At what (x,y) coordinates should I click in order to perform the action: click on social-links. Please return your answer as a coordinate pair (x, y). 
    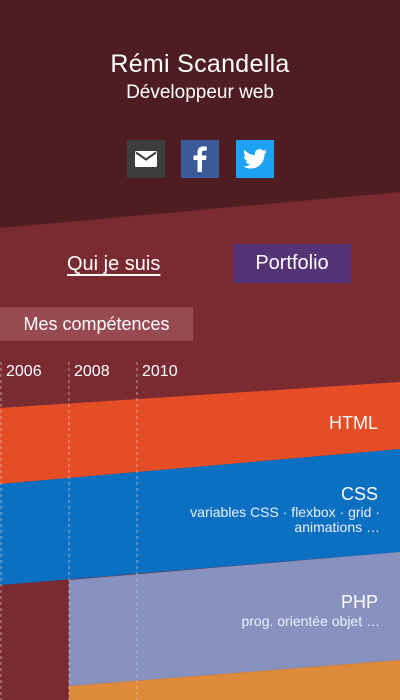
    Looking at the image, I should click on (200, 159).